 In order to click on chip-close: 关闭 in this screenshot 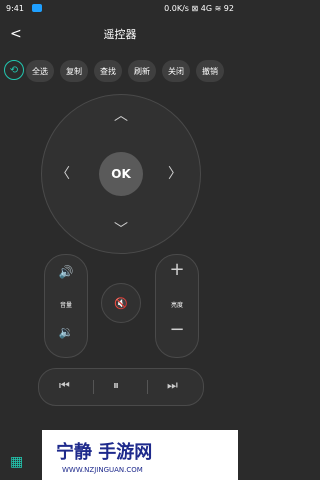, I will do `click(176, 71)`.